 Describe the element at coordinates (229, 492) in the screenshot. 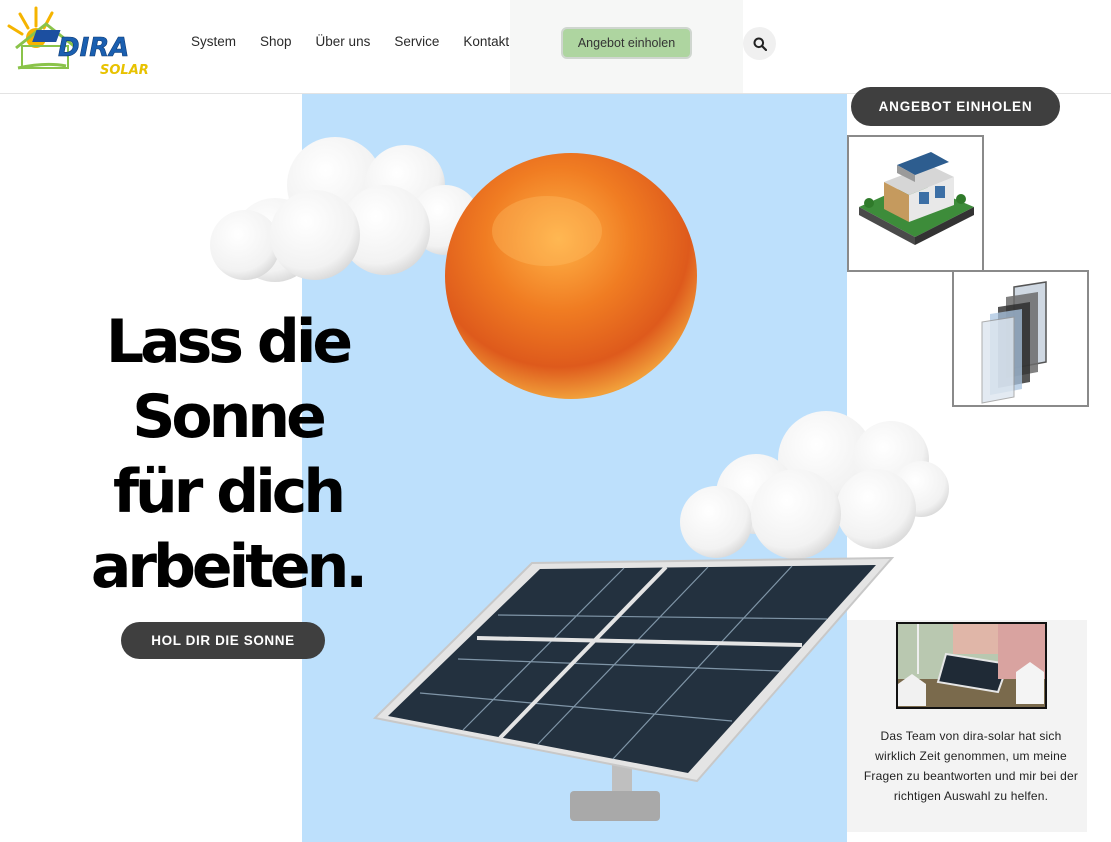

I see `hero-headline-line-3: für dich` at that location.